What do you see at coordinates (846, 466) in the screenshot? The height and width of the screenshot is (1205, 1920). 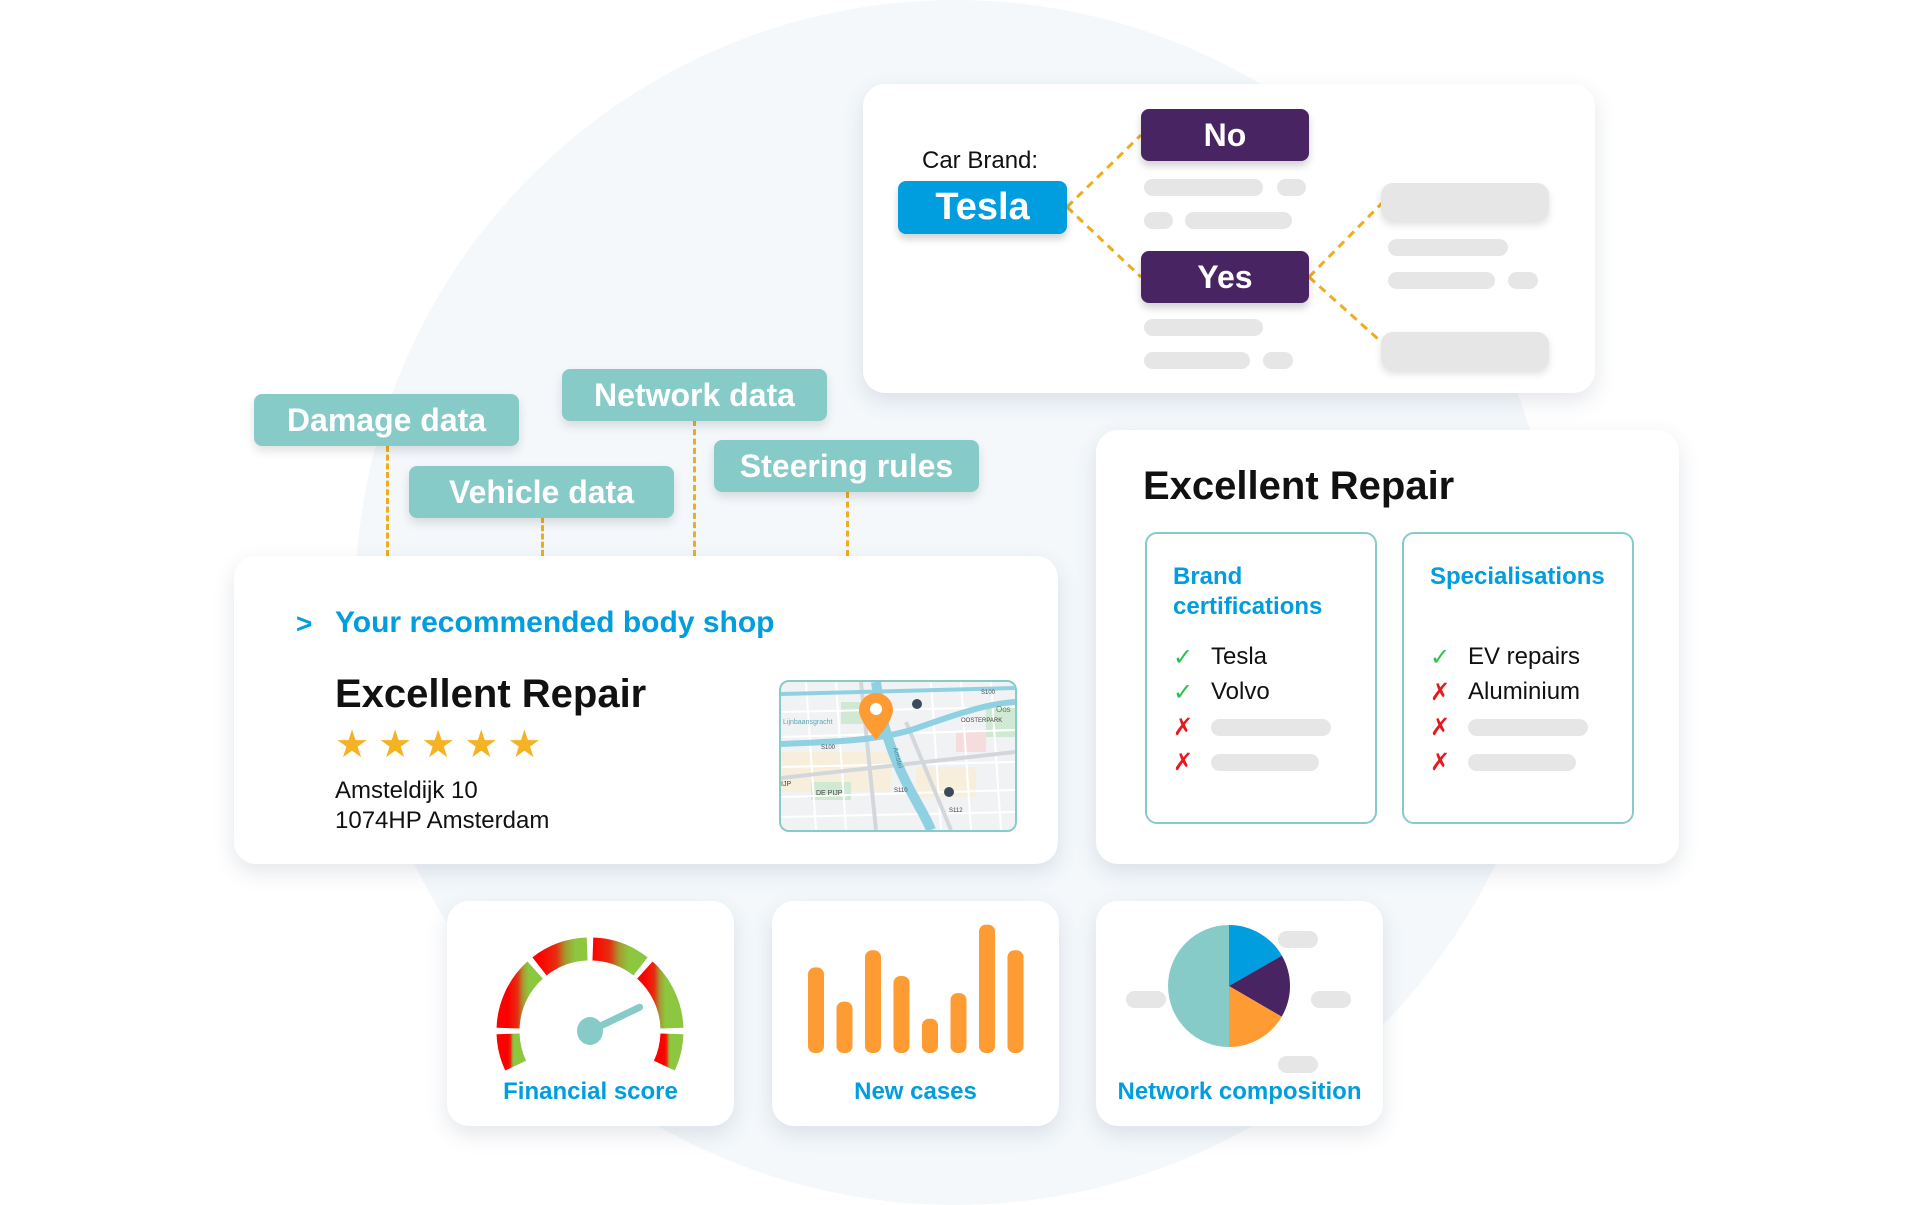 I see `steering-rules-label: Steering rules` at bounding box center [846, 466].